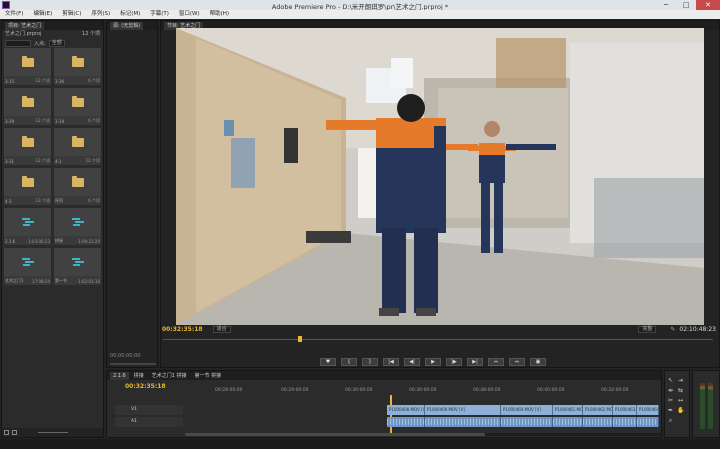 This screenshot has height=449, width=720. What do you see at coordinates (149, 410) in the screenshot?
I see `track-header-v1: V1` at bounding box center [149, 410].